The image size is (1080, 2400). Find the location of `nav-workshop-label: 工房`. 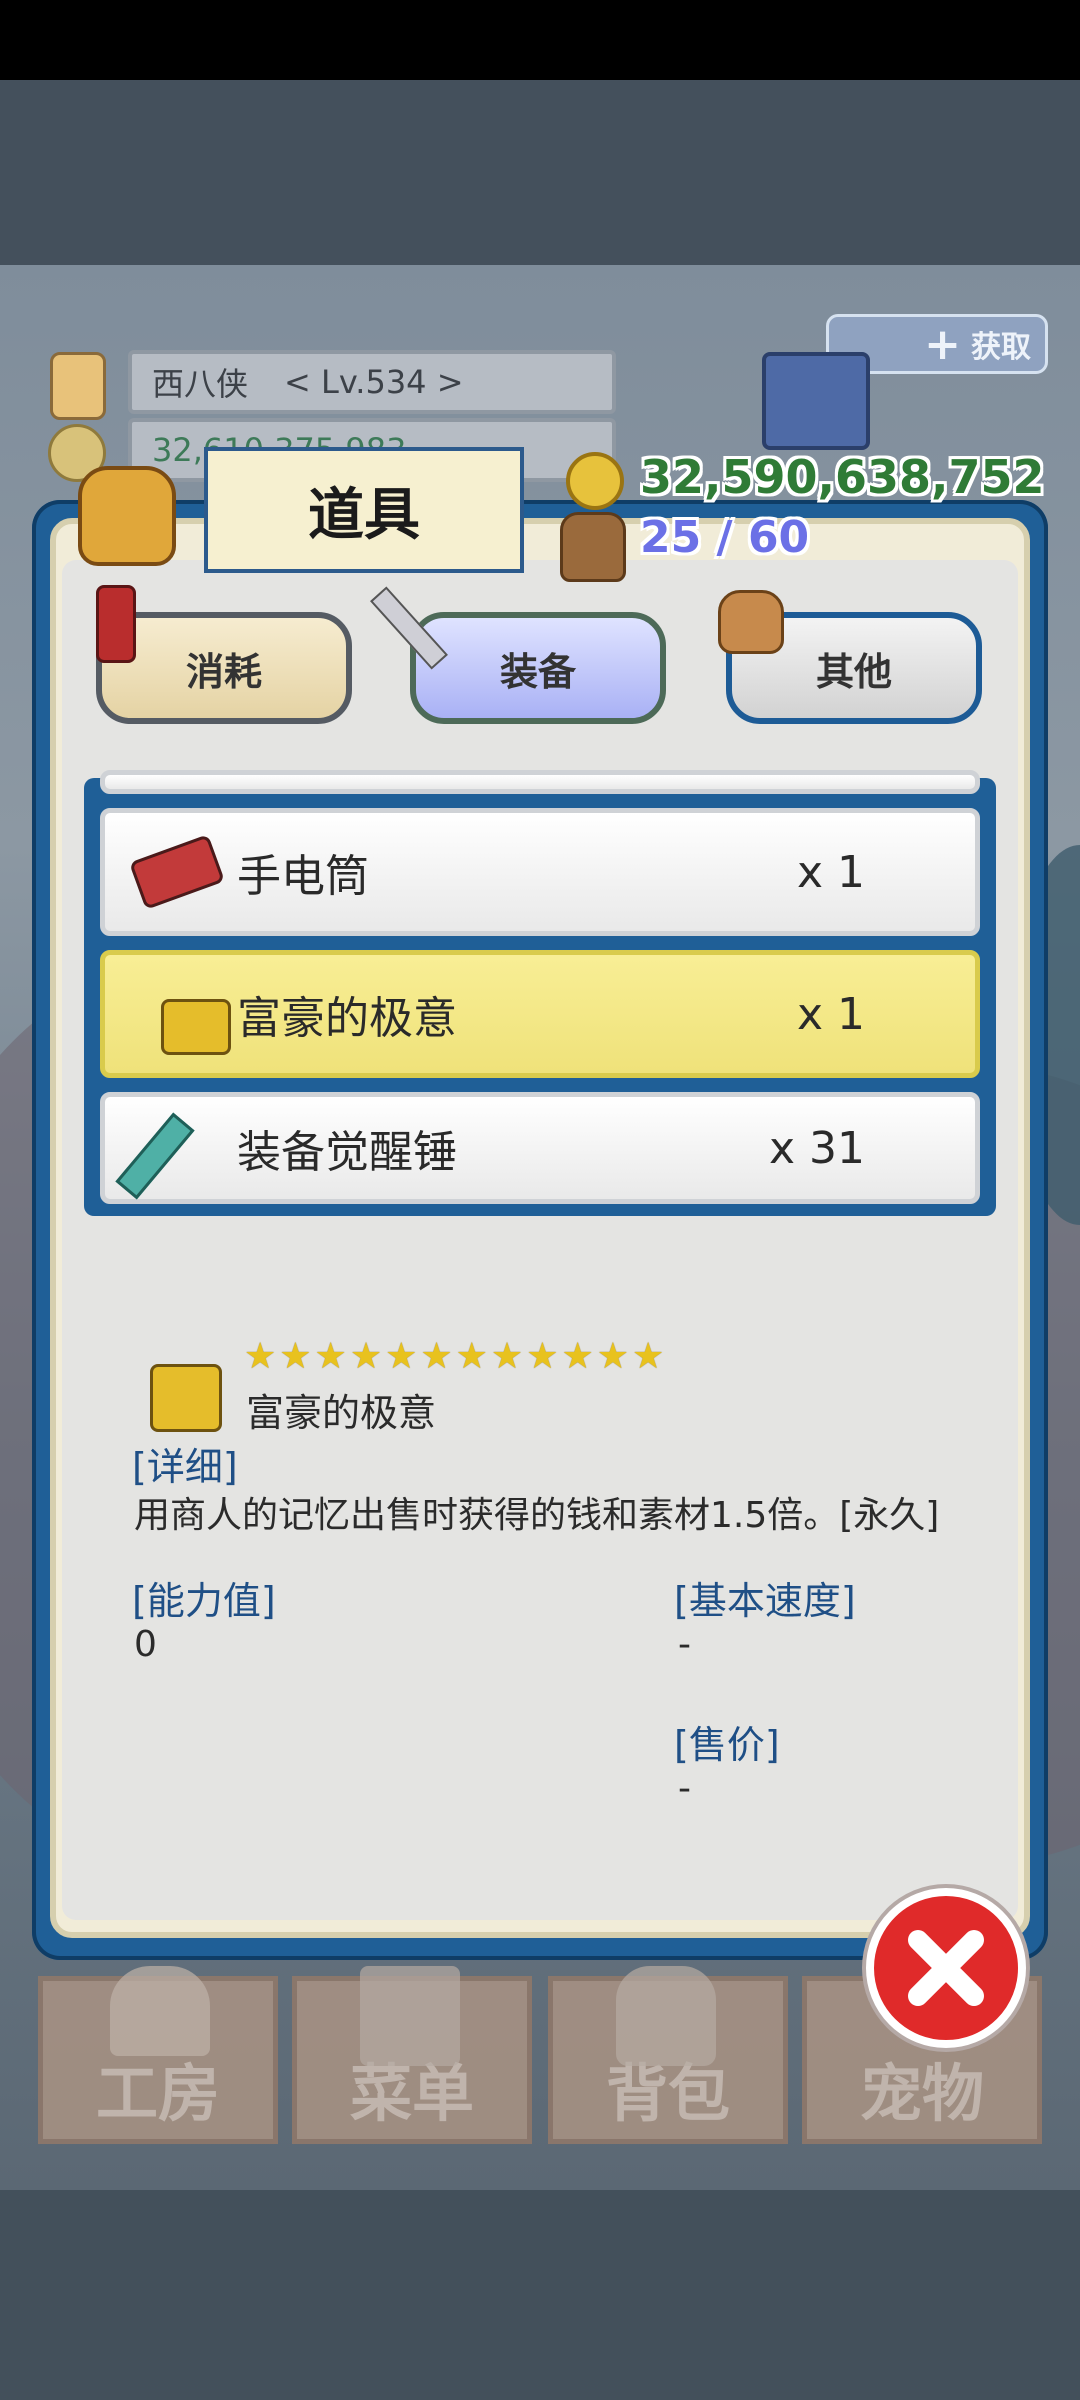

nav-workshop-label: 工房 is located at coordinates (157, 2093).